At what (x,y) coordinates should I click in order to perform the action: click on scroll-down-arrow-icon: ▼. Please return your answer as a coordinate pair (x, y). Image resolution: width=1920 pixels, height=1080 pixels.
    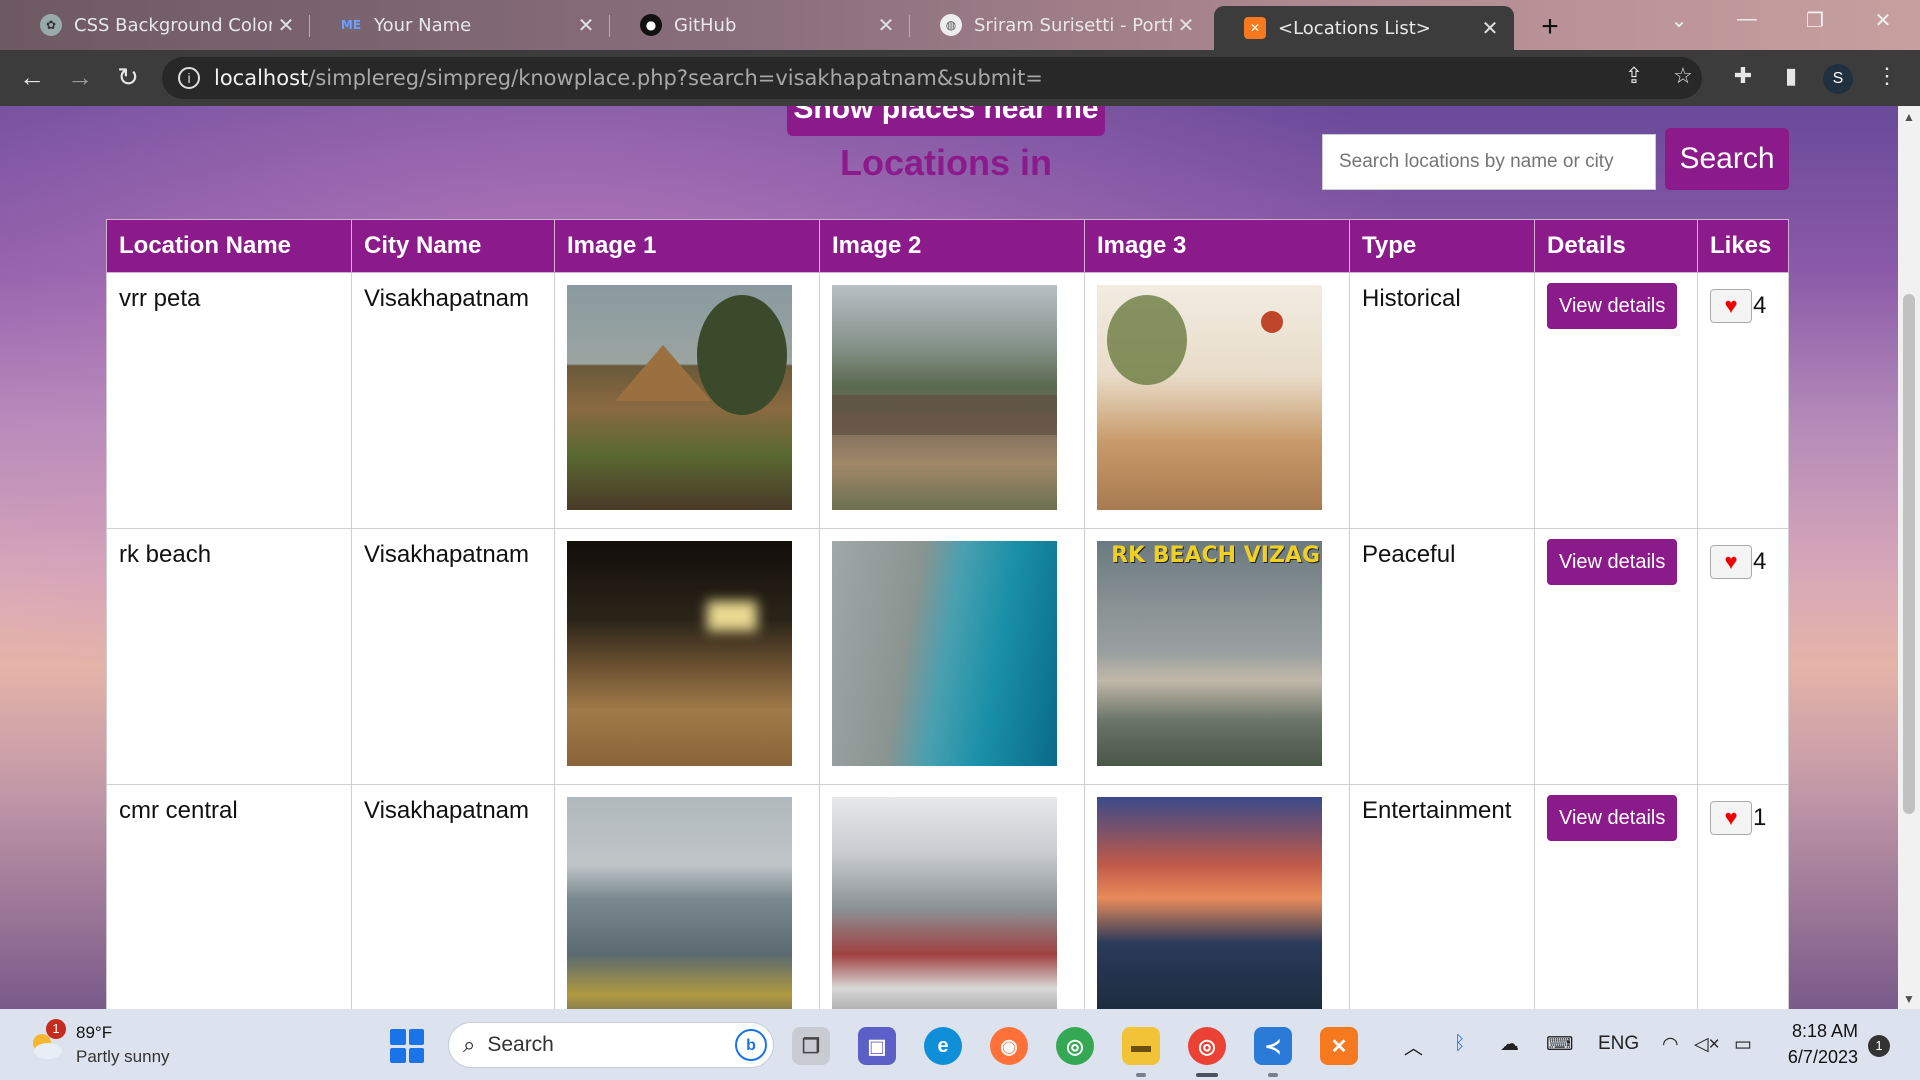
    Looking at the image, I should click on (1909, 999).